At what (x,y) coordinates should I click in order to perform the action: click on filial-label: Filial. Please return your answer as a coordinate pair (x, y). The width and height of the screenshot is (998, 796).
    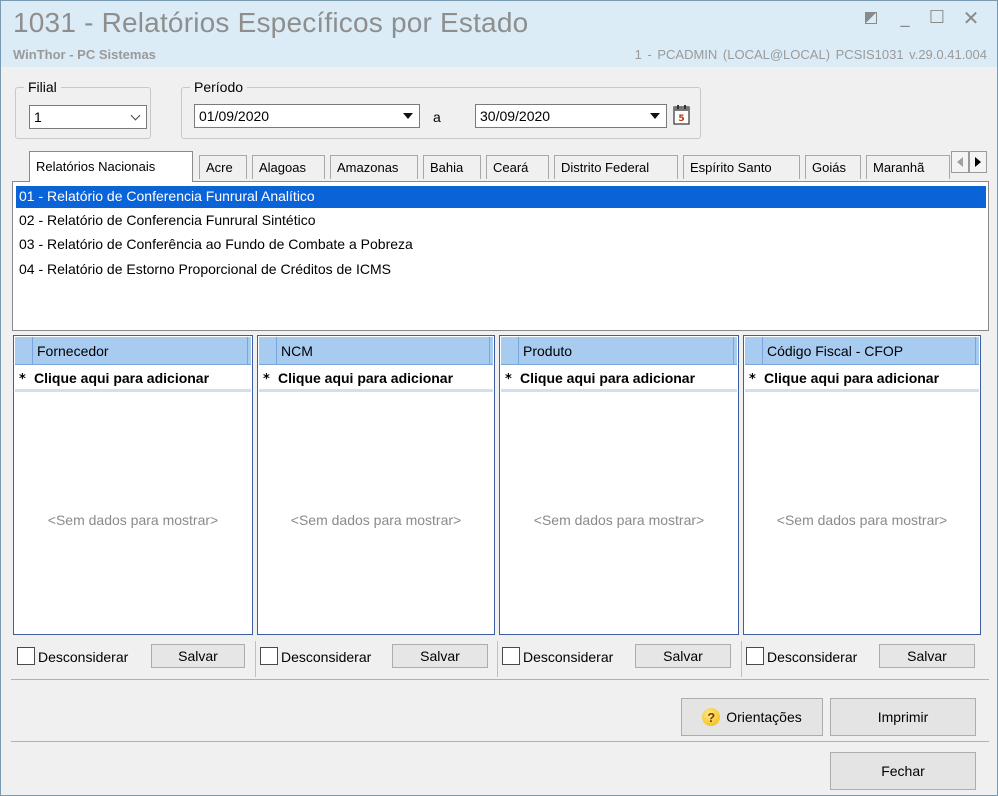
    Looking at the image, I should click on (42, 87).